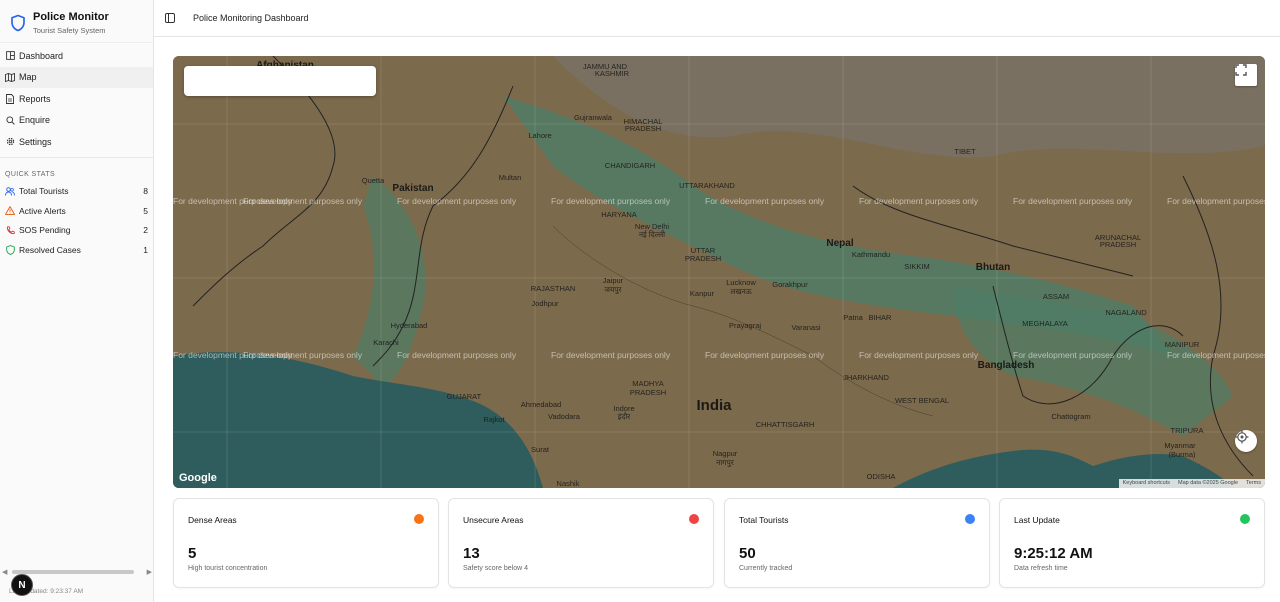  I want to click on map-label: TRIPURA, so click(1187, 430).